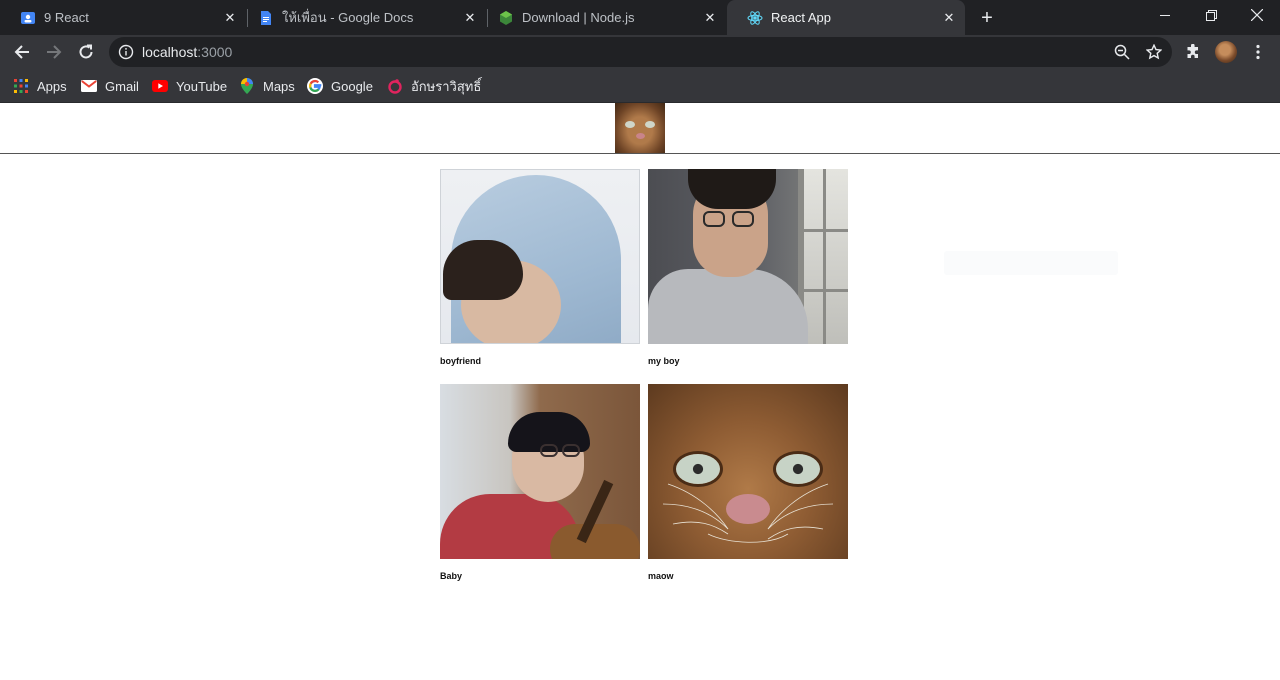 This screenshot has height=680, width=1280. What do you see at coordinates (202, 86) in the screenshot?
I see `bookmark-label: YouTube` at bounding box center [202, 86].